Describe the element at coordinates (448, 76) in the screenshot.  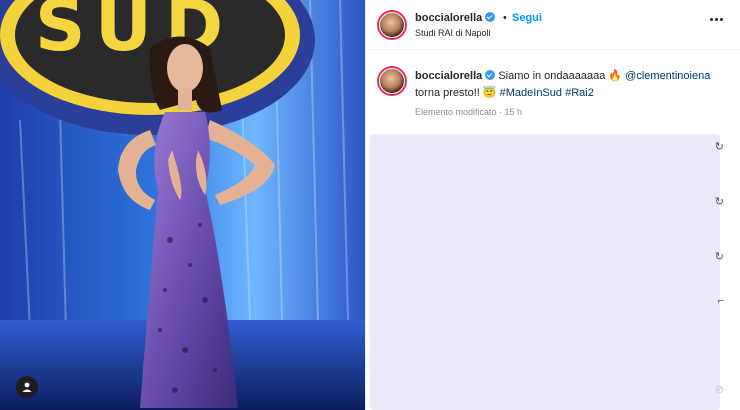
I see `caption-username: boccialorella` at that location.